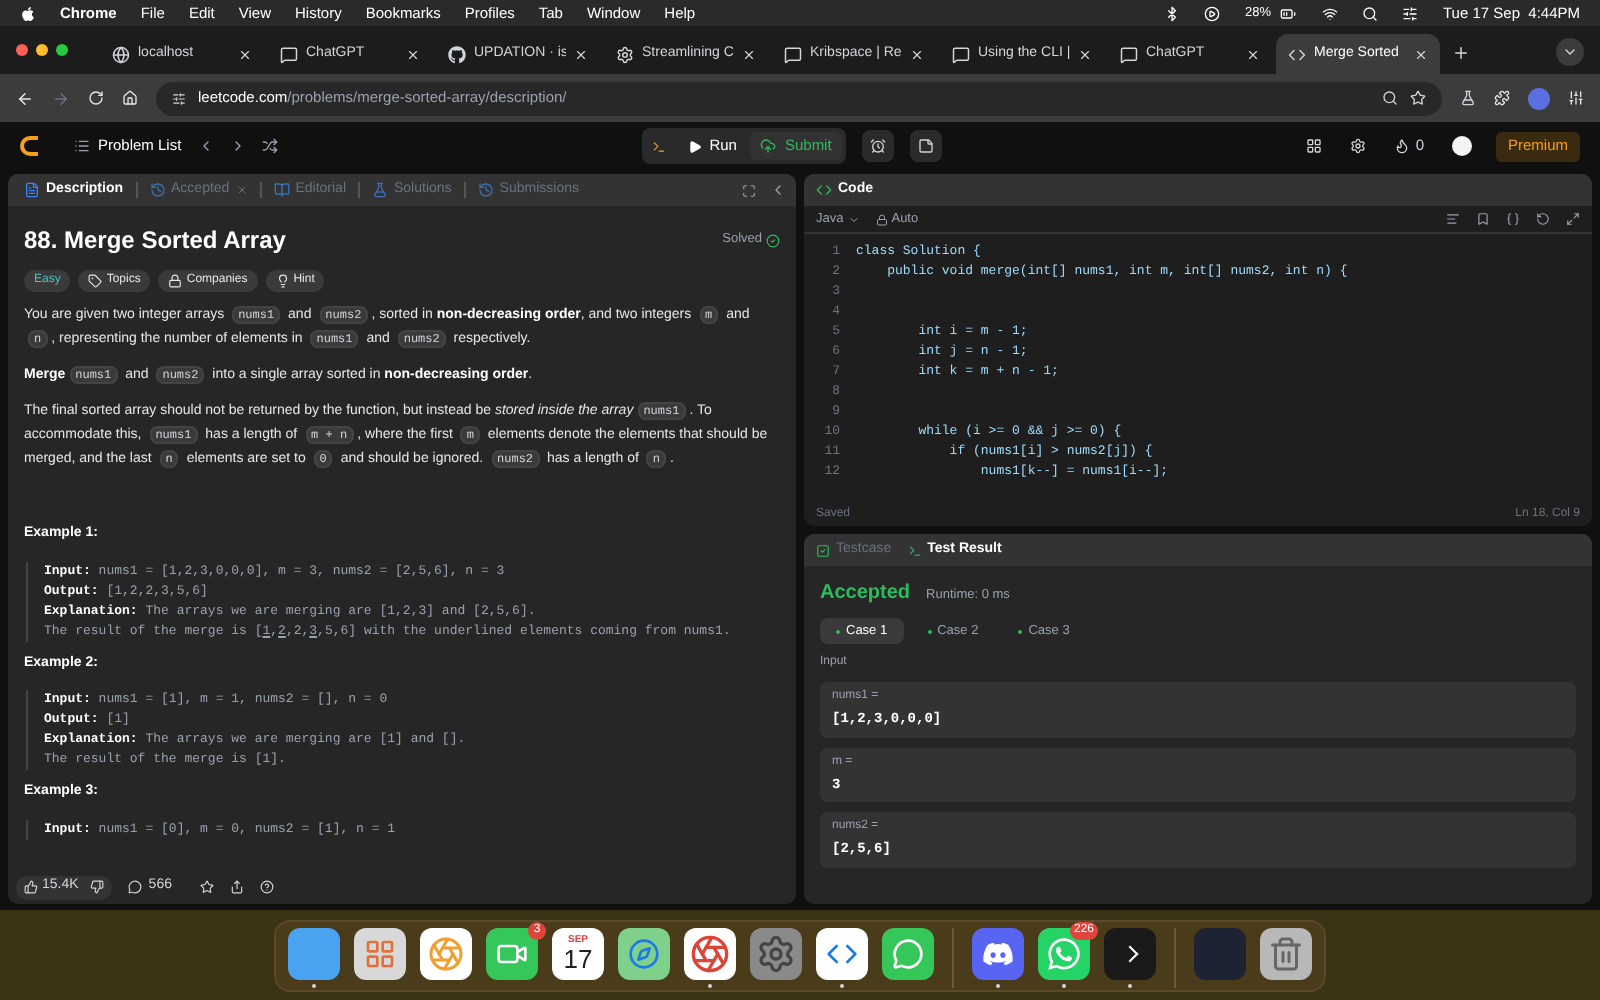  Describe the element at coordinates (457, 54) in the screenshot. I see `github-icon` at that location.